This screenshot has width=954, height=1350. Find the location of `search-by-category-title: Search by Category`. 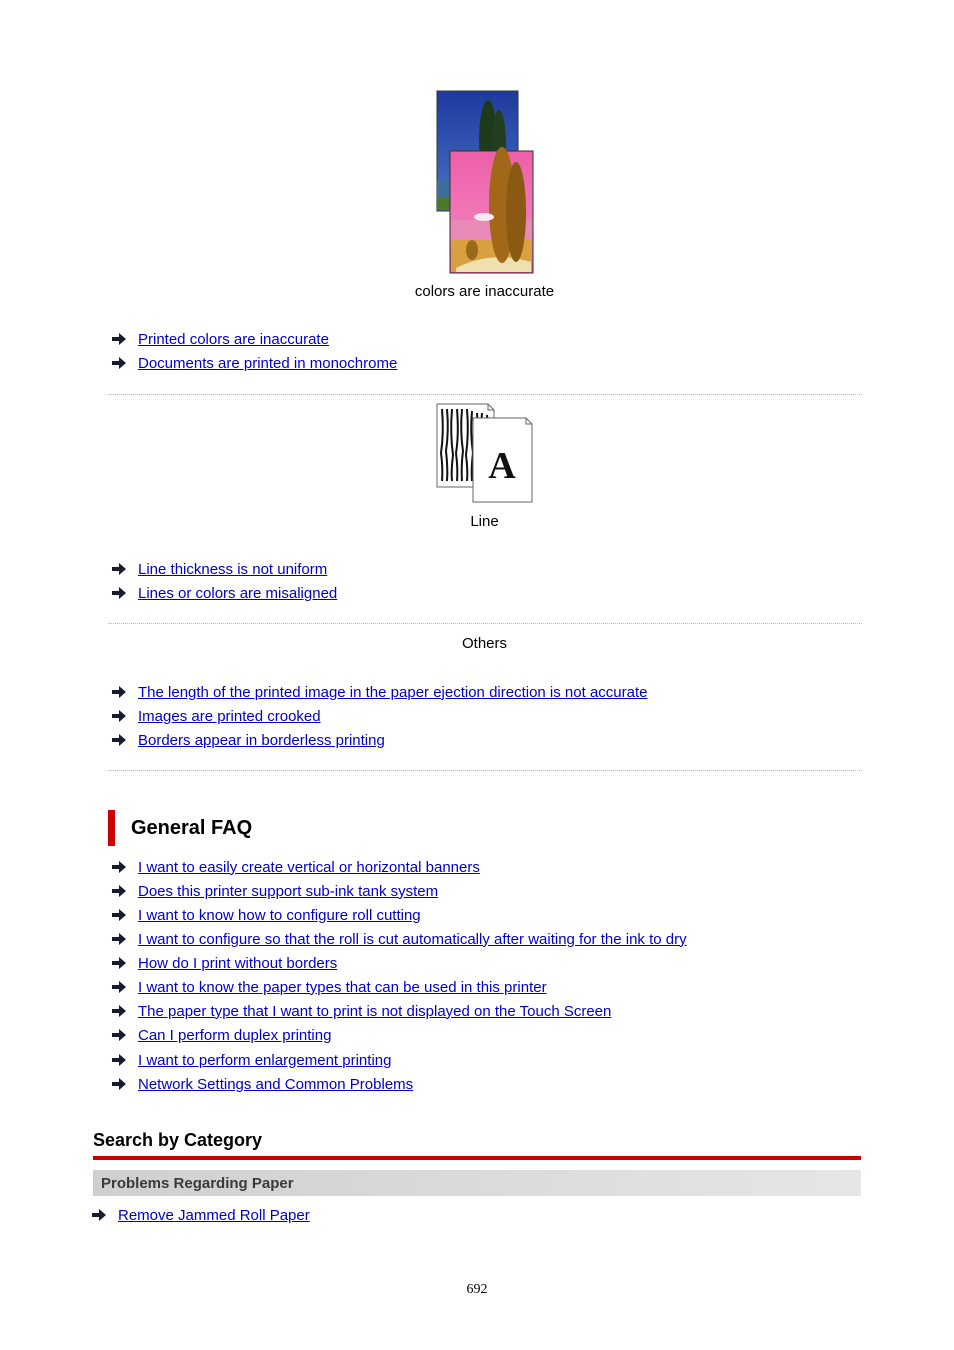

search-by-category-title: Search by Category is located at coordinates (178, 1140).